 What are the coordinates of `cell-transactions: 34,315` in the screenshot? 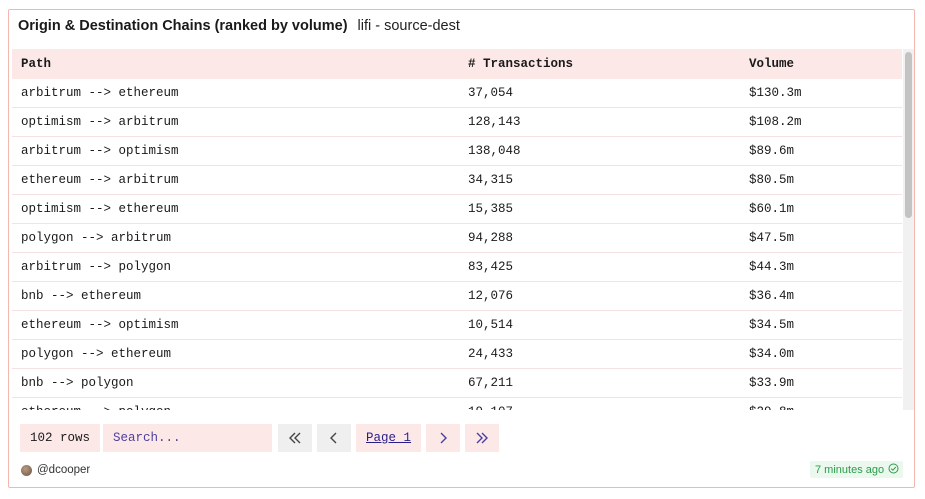 It's located at (599, 180).